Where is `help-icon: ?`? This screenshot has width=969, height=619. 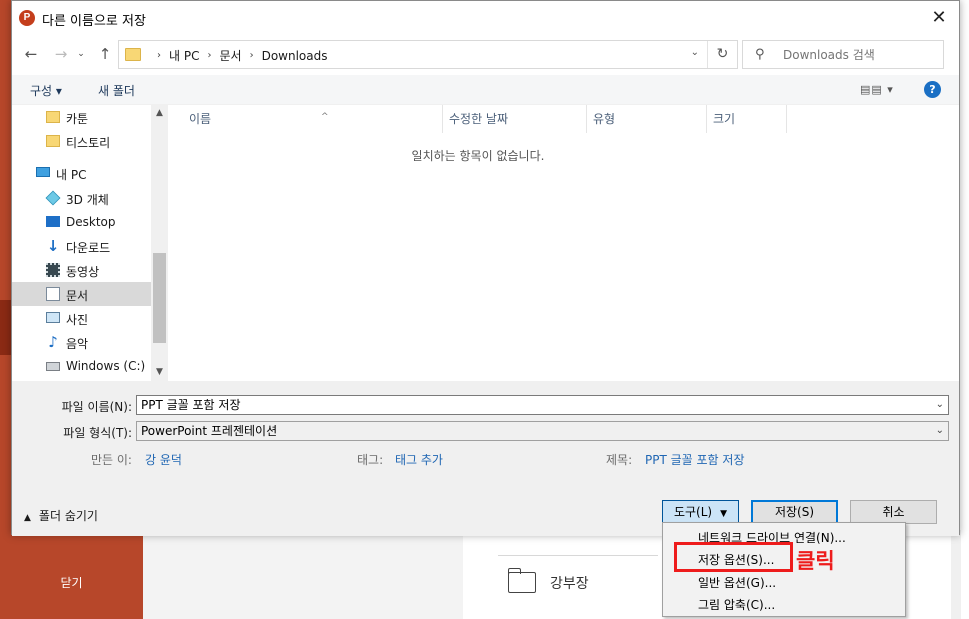 help-icon: ? is located at coordinates (932, 89).